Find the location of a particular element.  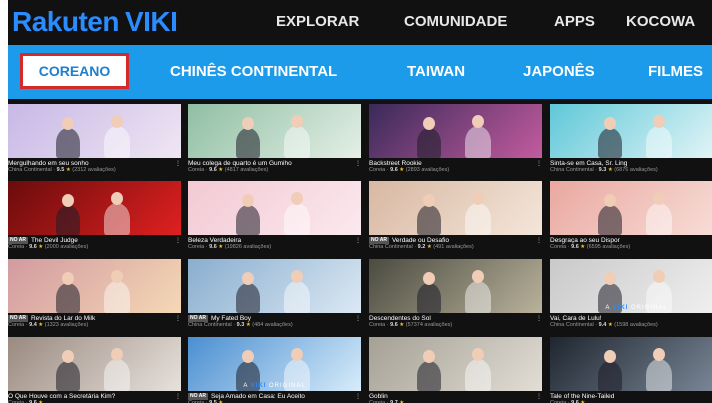

show-card: Goblin ⋮ Coreia · 9.7 ★ is located at coordinates (455, 370).